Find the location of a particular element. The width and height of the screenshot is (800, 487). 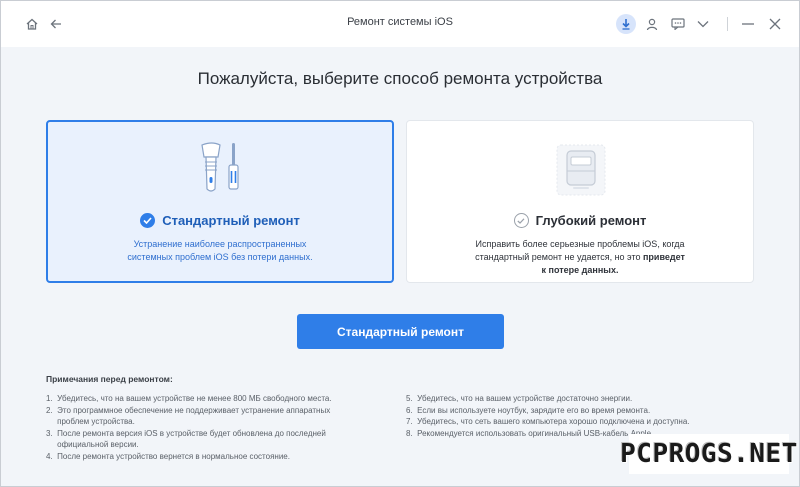

deep-repair-title: Глубокий ремонт is located at coordinates (580, 220).